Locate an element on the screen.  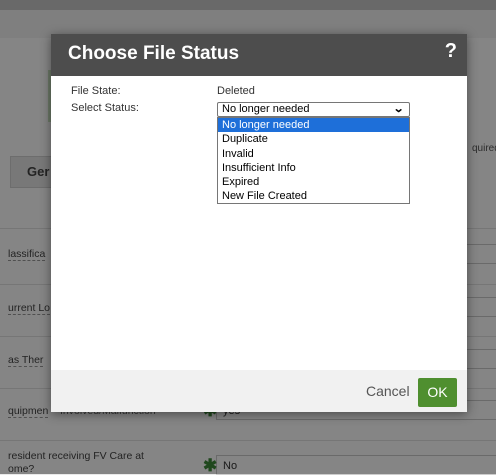
dropdown-option: Duplicate is located at coordinates (313, 139).